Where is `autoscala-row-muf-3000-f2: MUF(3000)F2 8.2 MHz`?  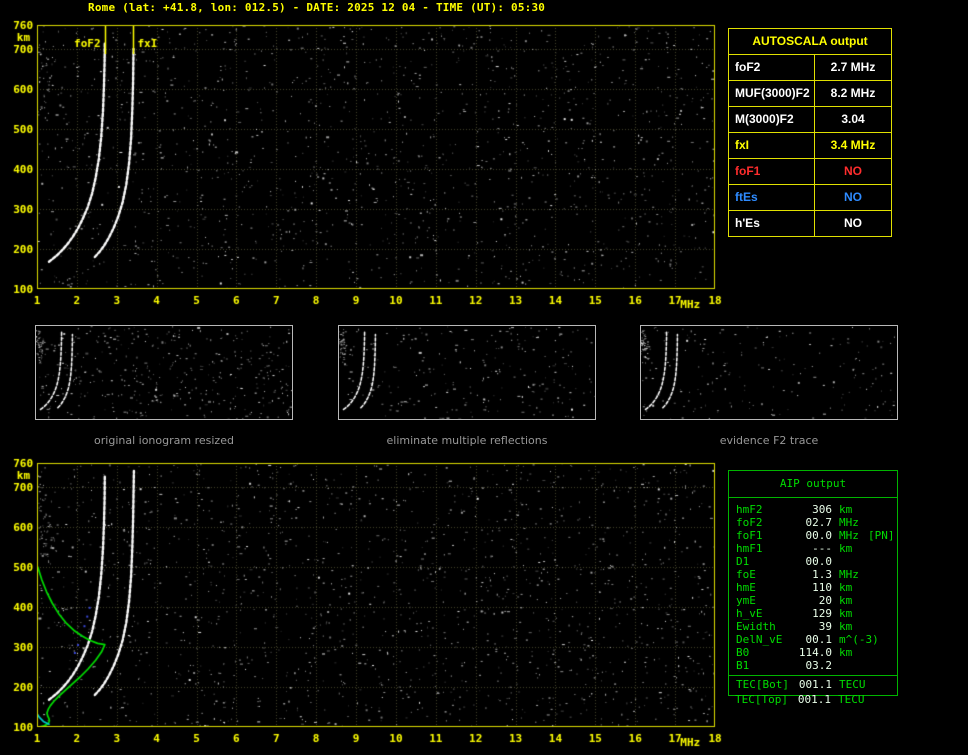 autoscala-row-muf-3000-f2: MUF(3000)F2 8.2 MHz is located at coordinates (810, 94).